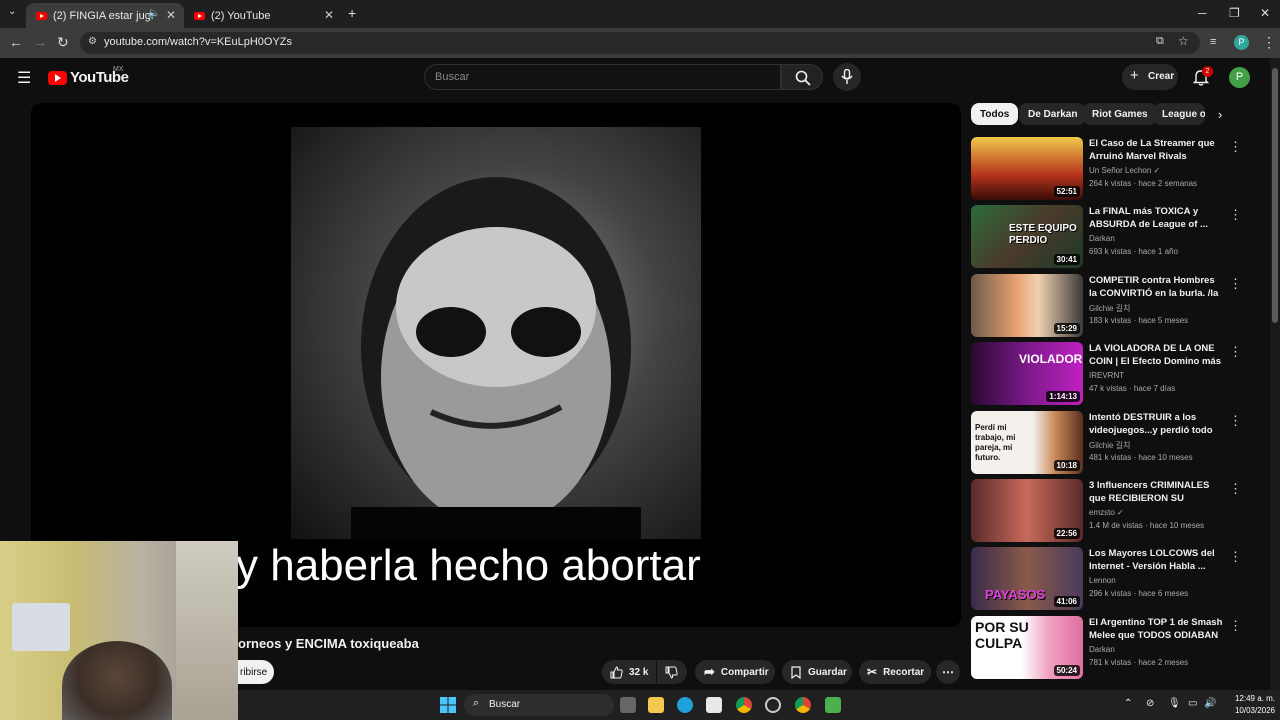  What do you see at coordinates (817, 672) in the screenshot?
I see `save-button: Guardar` at bounding box center [817, 672].